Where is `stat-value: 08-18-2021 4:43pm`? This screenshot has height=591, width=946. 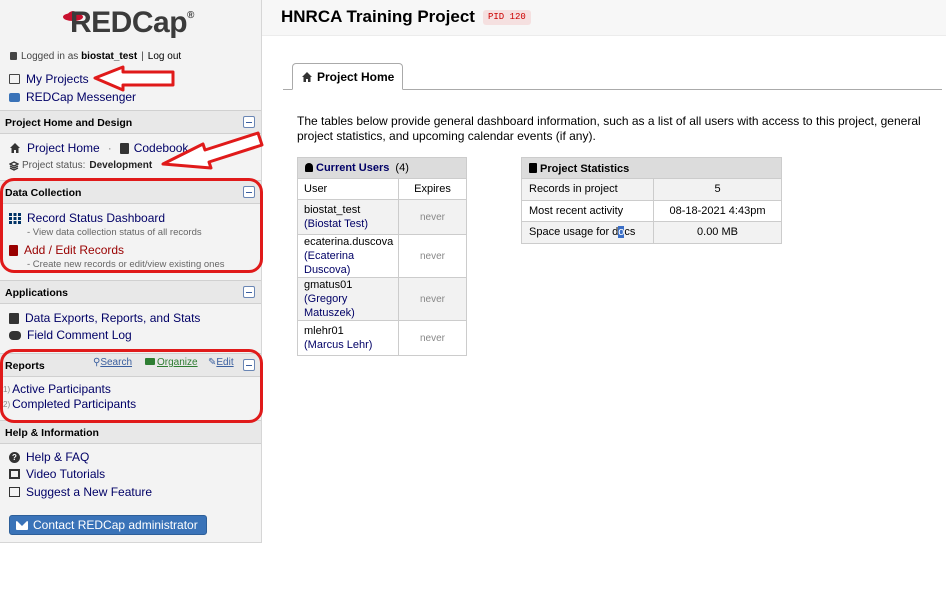
stat-value: 08-18-2021 4:43pm is located at coordinates (717, 210).